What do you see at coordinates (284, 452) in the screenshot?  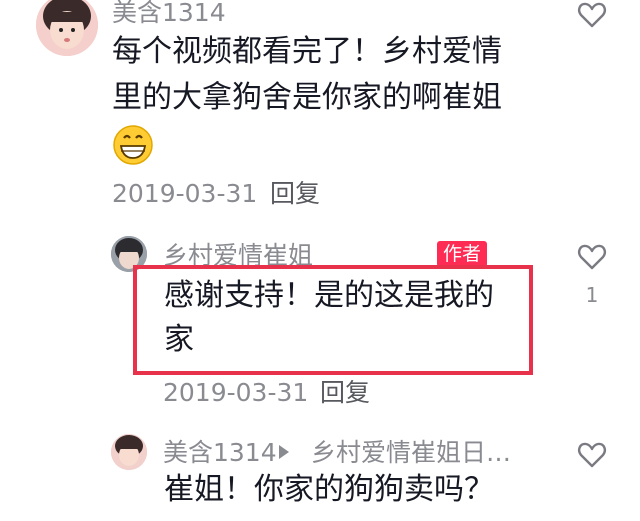 I see `play-arrow-icon` at bounding box center [284, 452].